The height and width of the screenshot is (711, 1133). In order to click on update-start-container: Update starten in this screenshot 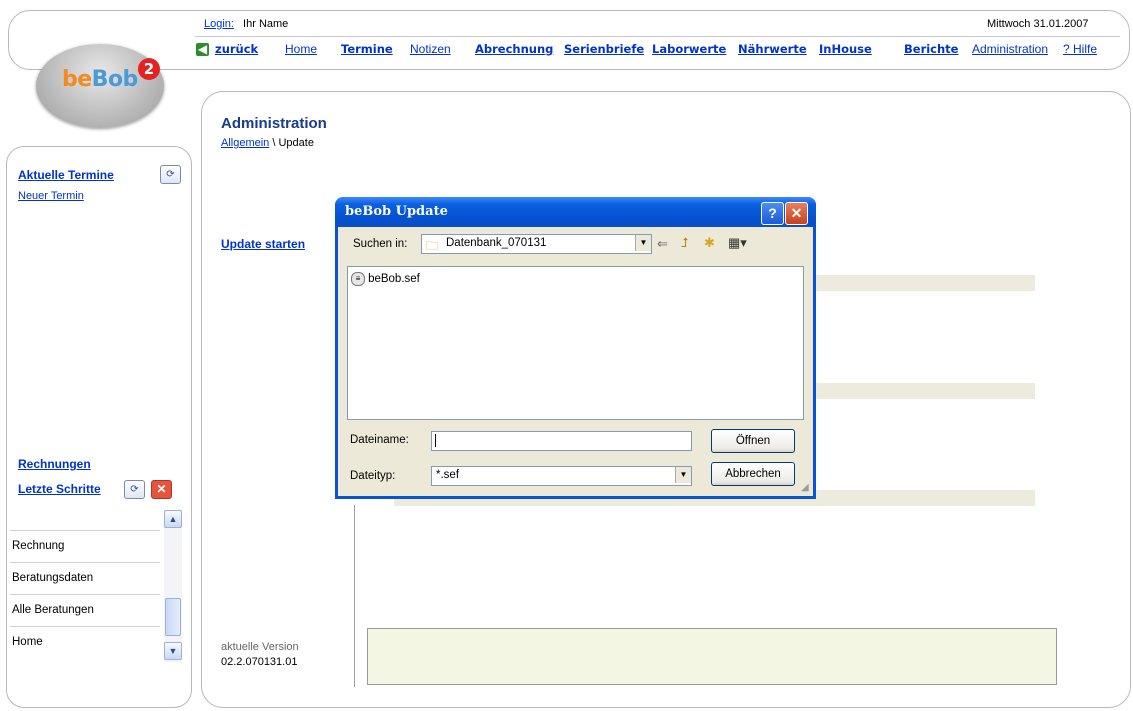, I will do `click(263, 244)`.